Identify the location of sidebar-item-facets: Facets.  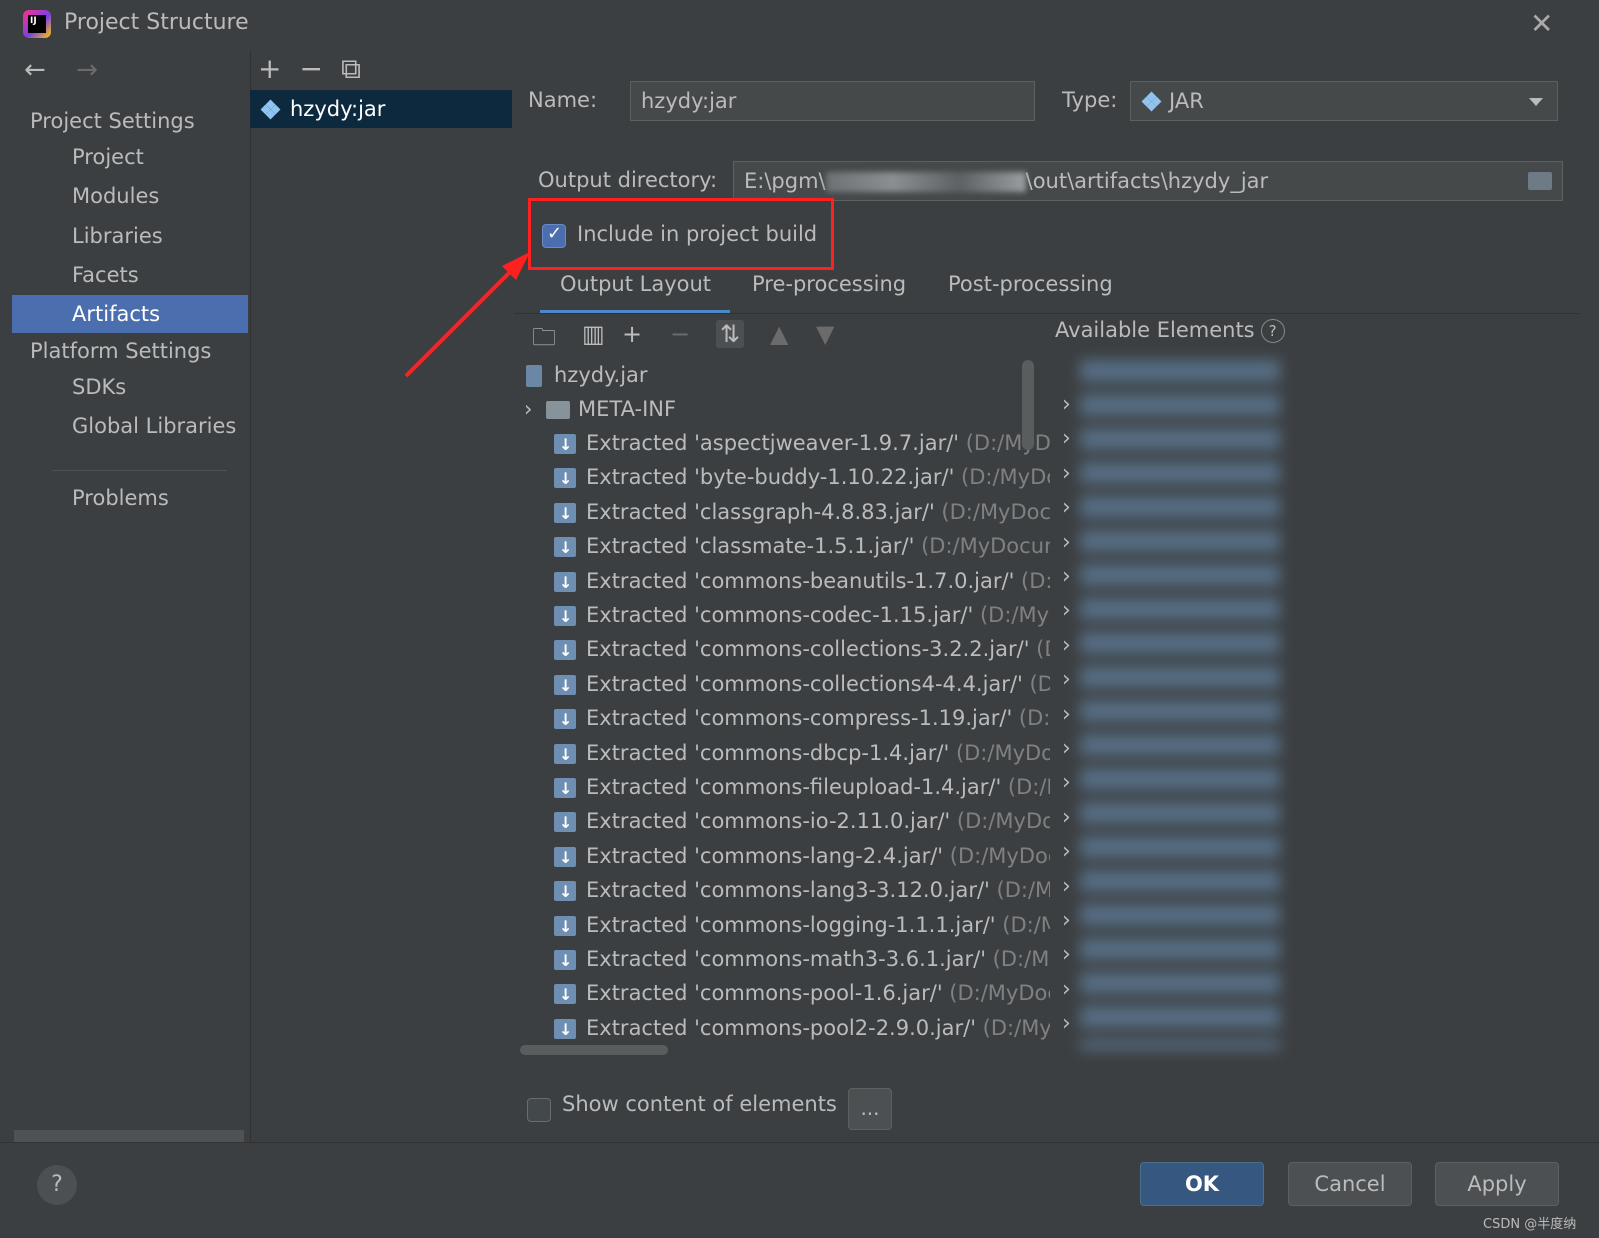
(130, 275).